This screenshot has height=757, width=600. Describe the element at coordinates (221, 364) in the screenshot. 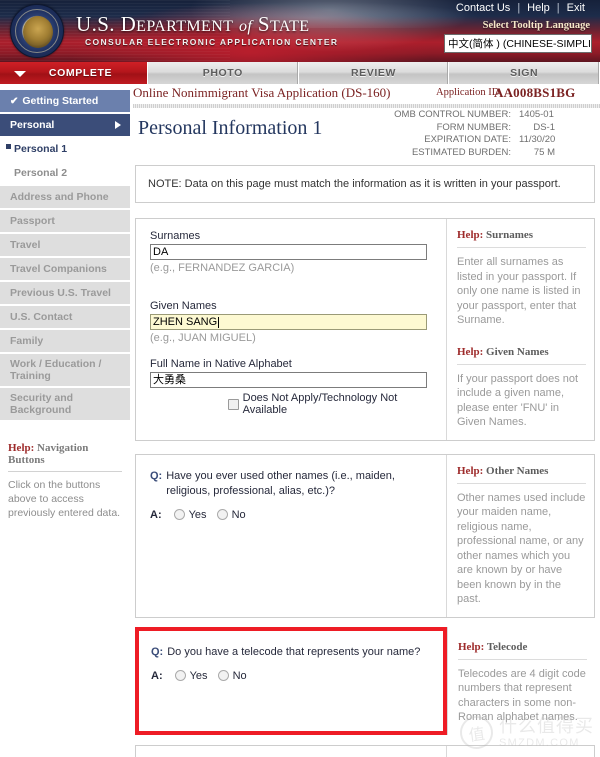

I see `native-name-label: Full Name in Native Alphabet` at that location.